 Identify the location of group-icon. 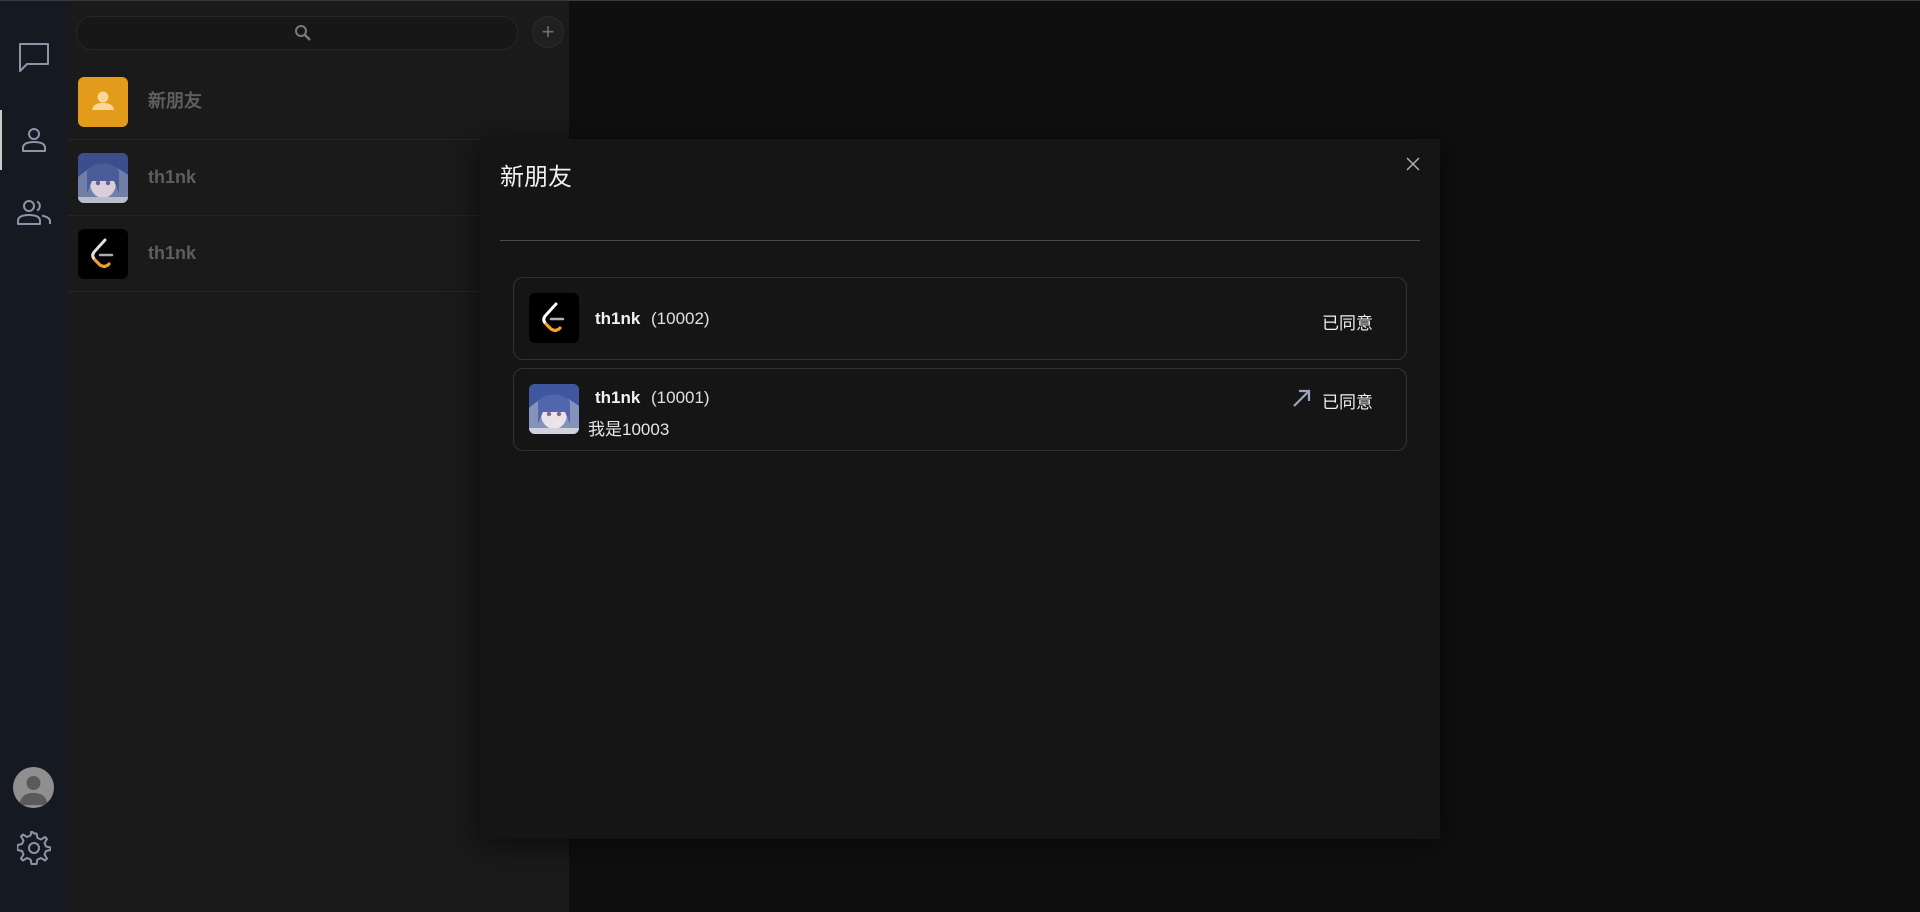
(33, 212).